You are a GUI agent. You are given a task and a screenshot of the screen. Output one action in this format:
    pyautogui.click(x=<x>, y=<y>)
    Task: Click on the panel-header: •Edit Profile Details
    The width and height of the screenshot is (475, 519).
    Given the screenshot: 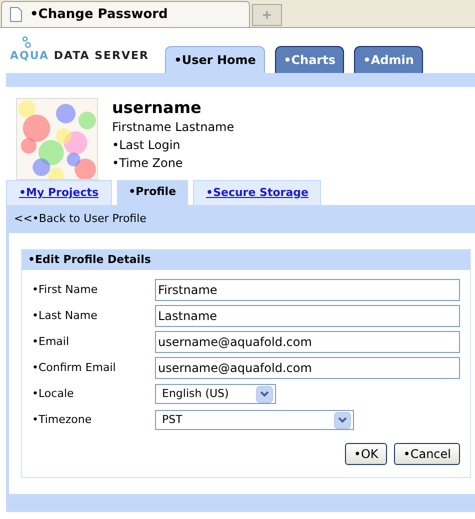 What is the action you would take?
    pyautogui.click(x=246, y=260)
    